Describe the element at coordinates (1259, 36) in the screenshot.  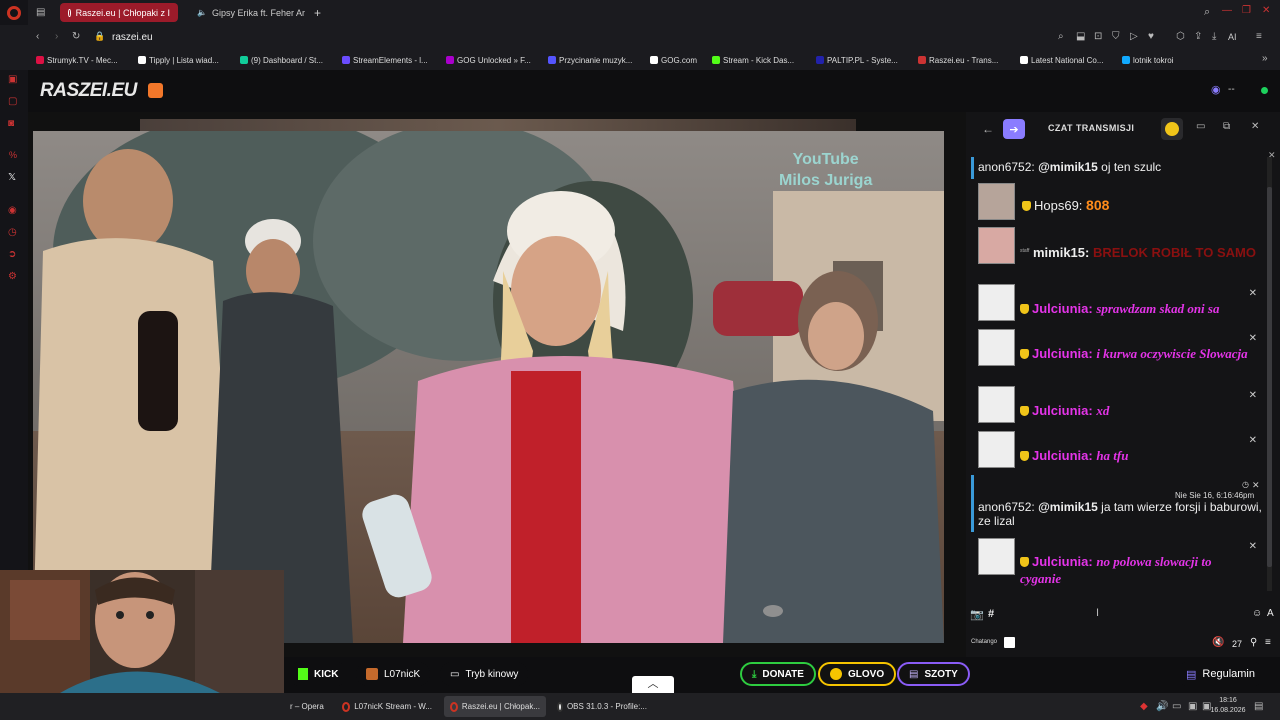
I see `menu-icon: ≡` at that location.